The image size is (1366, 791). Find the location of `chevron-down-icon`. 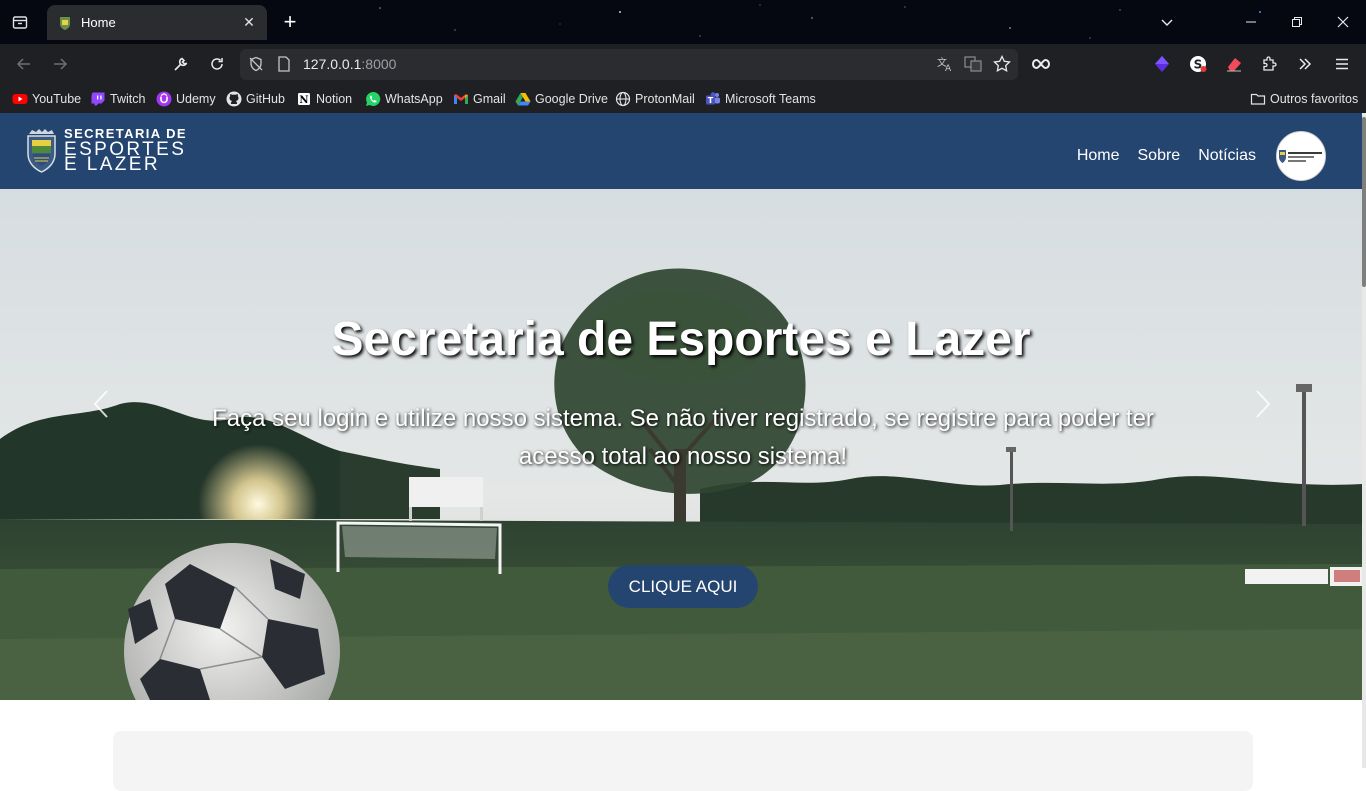

chevron-down-icon is located at coordinates (1167, 22).